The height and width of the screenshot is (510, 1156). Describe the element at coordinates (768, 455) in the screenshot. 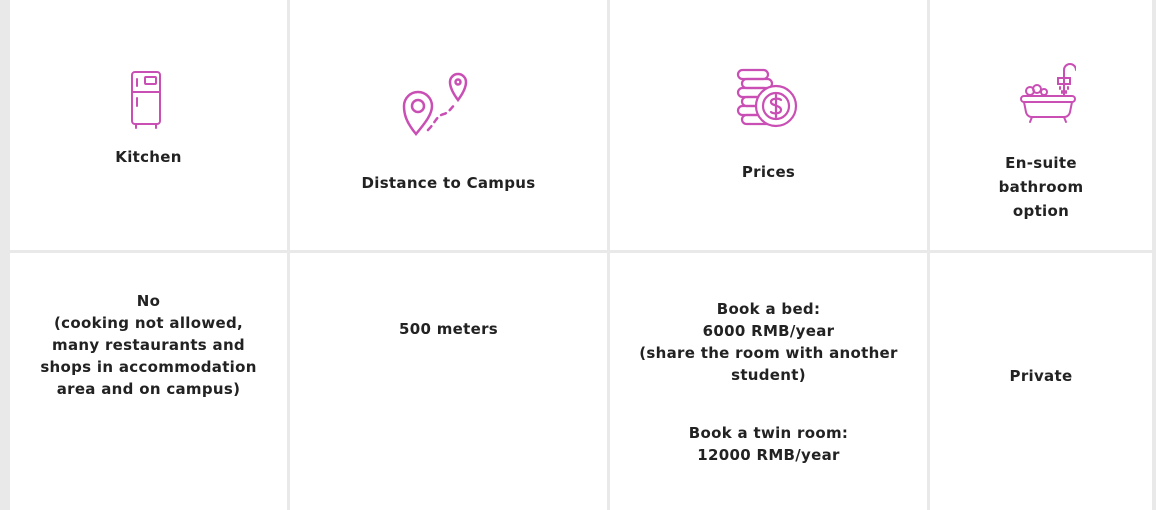

I see `prices-twin-line: 12000 RMB/year` at that location.